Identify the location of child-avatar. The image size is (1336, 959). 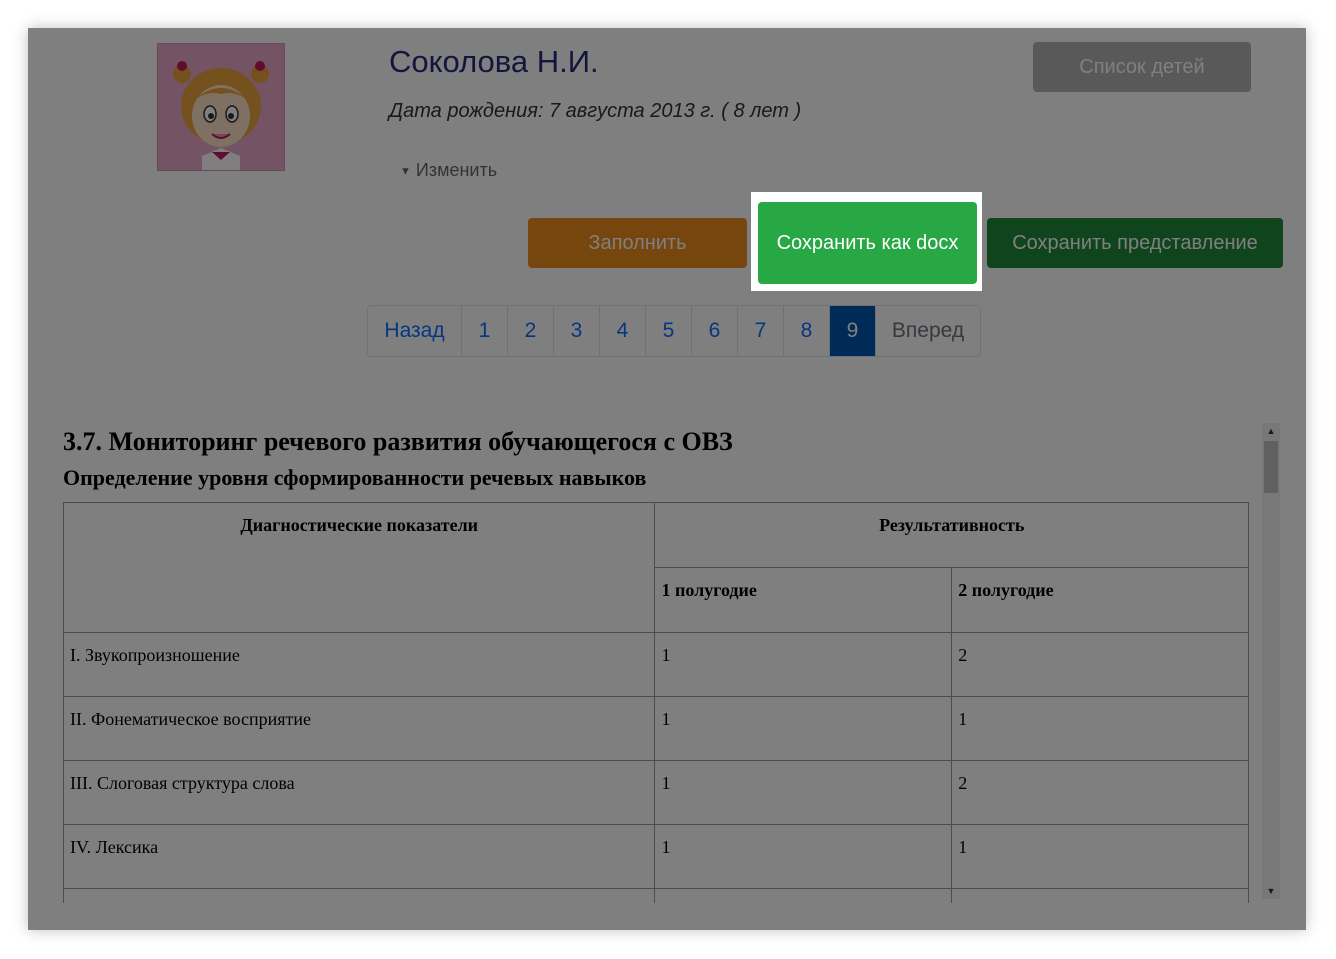
(221, 107).